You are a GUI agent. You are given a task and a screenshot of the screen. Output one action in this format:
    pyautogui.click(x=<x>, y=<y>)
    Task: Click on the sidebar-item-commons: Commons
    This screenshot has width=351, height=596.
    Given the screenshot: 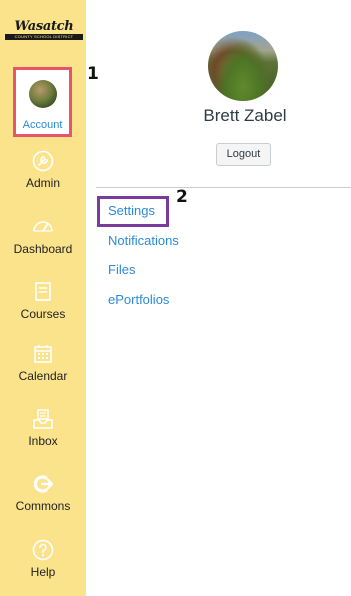 What is the action you would take?
    pyautogui.click(x=43, y=493)
    